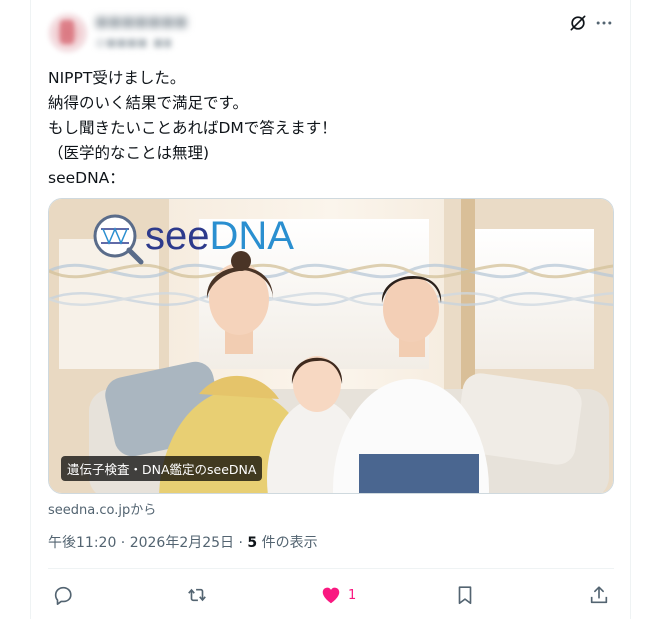 This screenshot has height=619, width=659. Describe the element at coordinates (331, 568) in the screenshot. I see `divider` at that location.